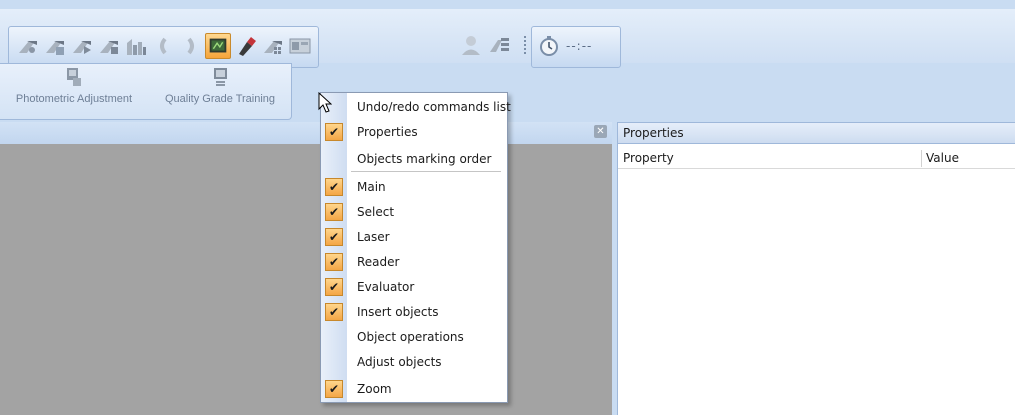 The image size is (1015, 415). What do you see at coordinates (386, 287) in the screenshot?
I see `menu-item-label: Evaluator` at bounding box center [386, 287].